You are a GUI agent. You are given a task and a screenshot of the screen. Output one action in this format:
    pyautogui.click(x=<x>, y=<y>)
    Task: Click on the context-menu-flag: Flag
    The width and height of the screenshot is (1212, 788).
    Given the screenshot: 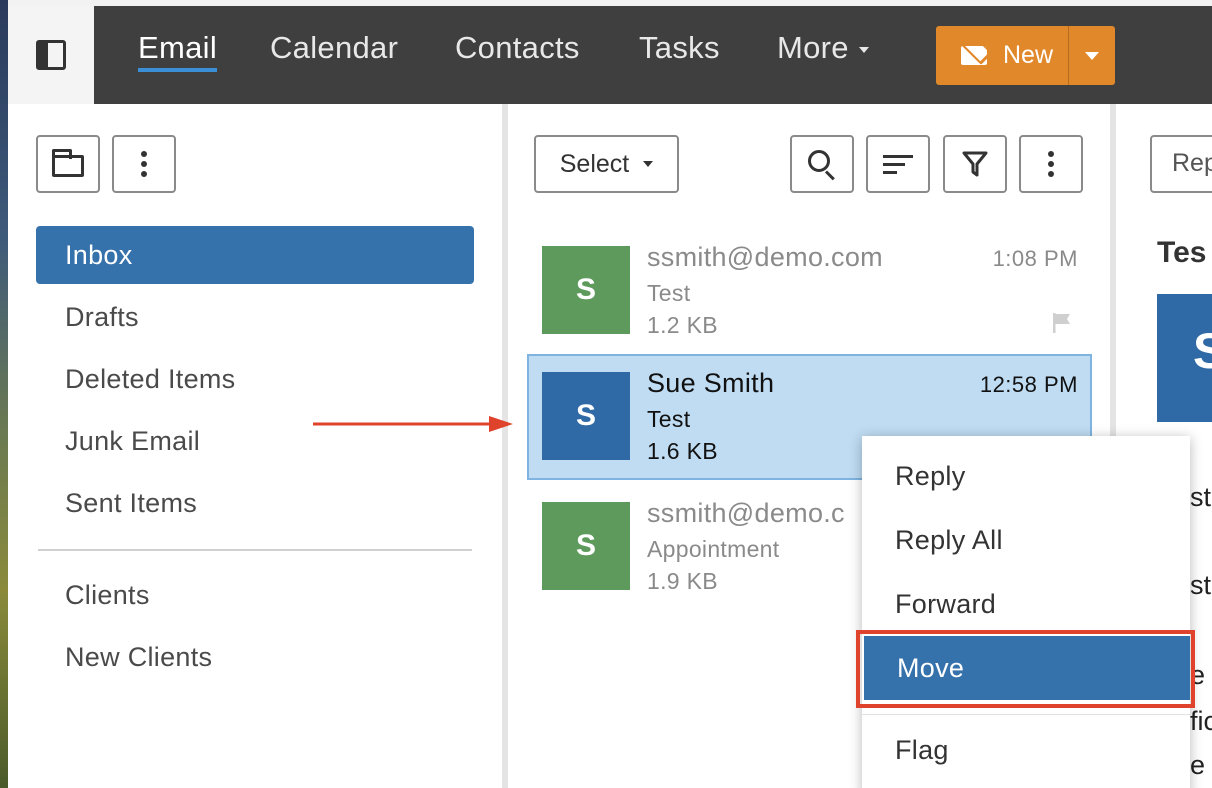 What is the action you would take?
    pyautogui.click(x=1026, y=750)
    